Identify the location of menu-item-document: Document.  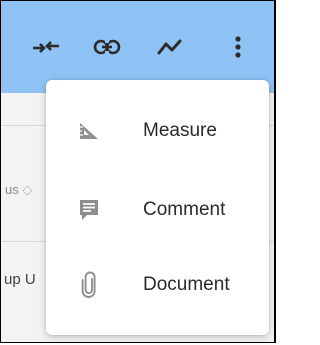
(157, 285).